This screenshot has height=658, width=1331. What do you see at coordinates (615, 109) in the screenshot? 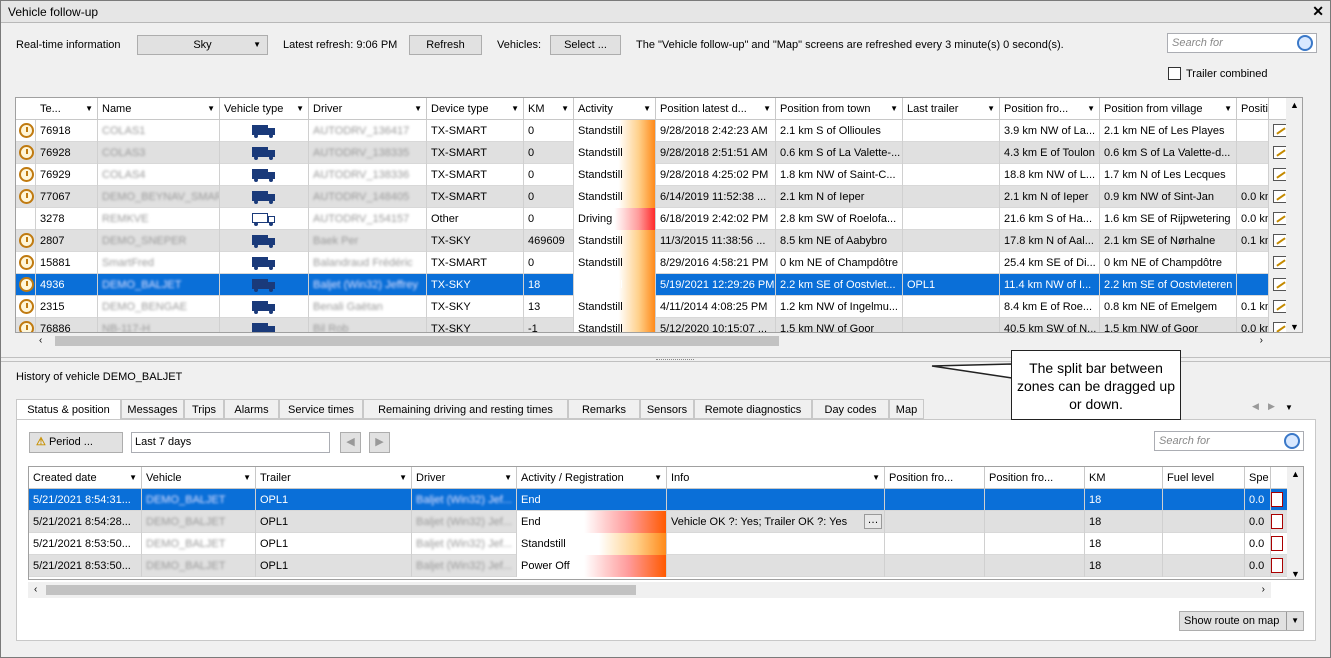
I see `column-header: Activity ▼` at bounding box center [615, 109].